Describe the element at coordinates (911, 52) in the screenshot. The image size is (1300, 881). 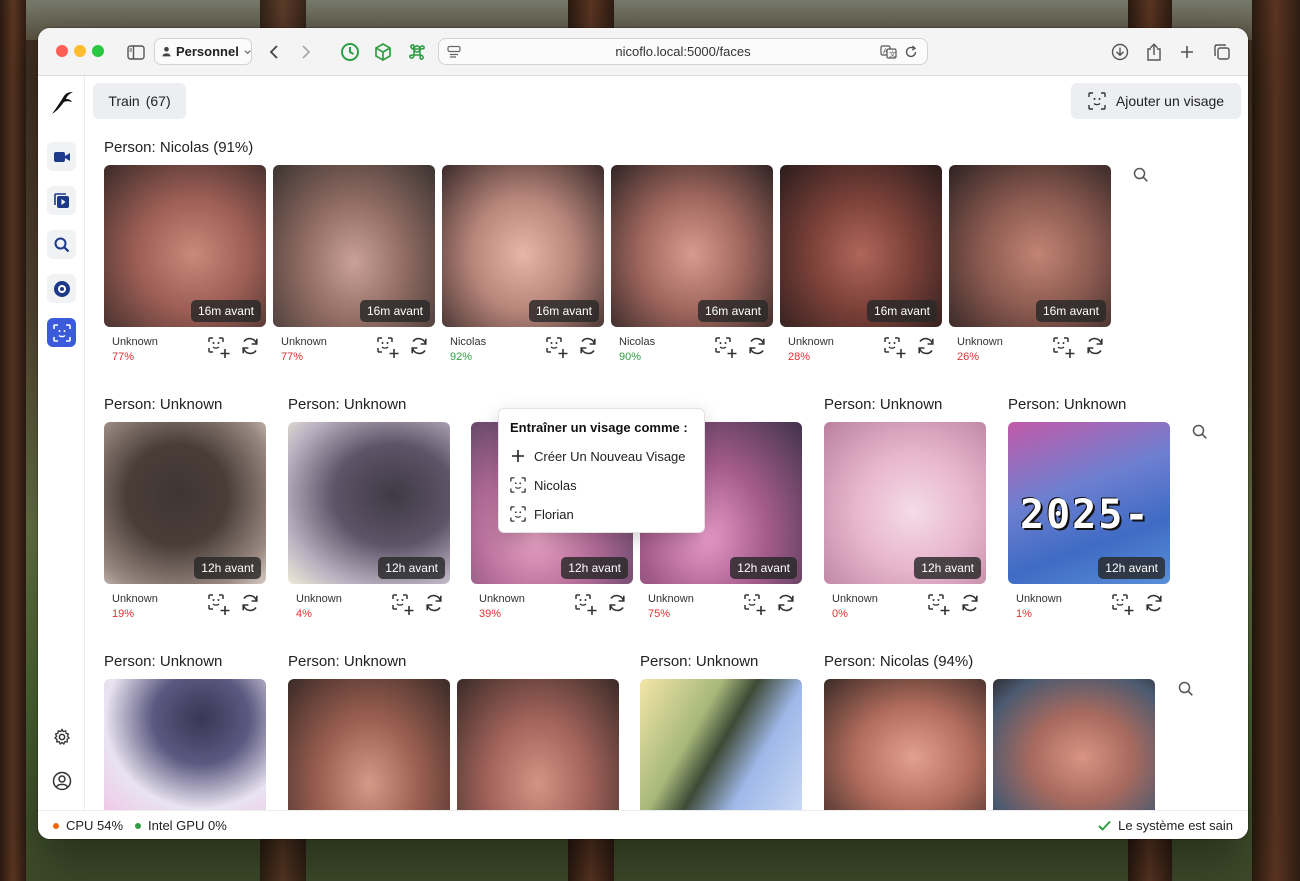
I see `reload-icon` at that location.